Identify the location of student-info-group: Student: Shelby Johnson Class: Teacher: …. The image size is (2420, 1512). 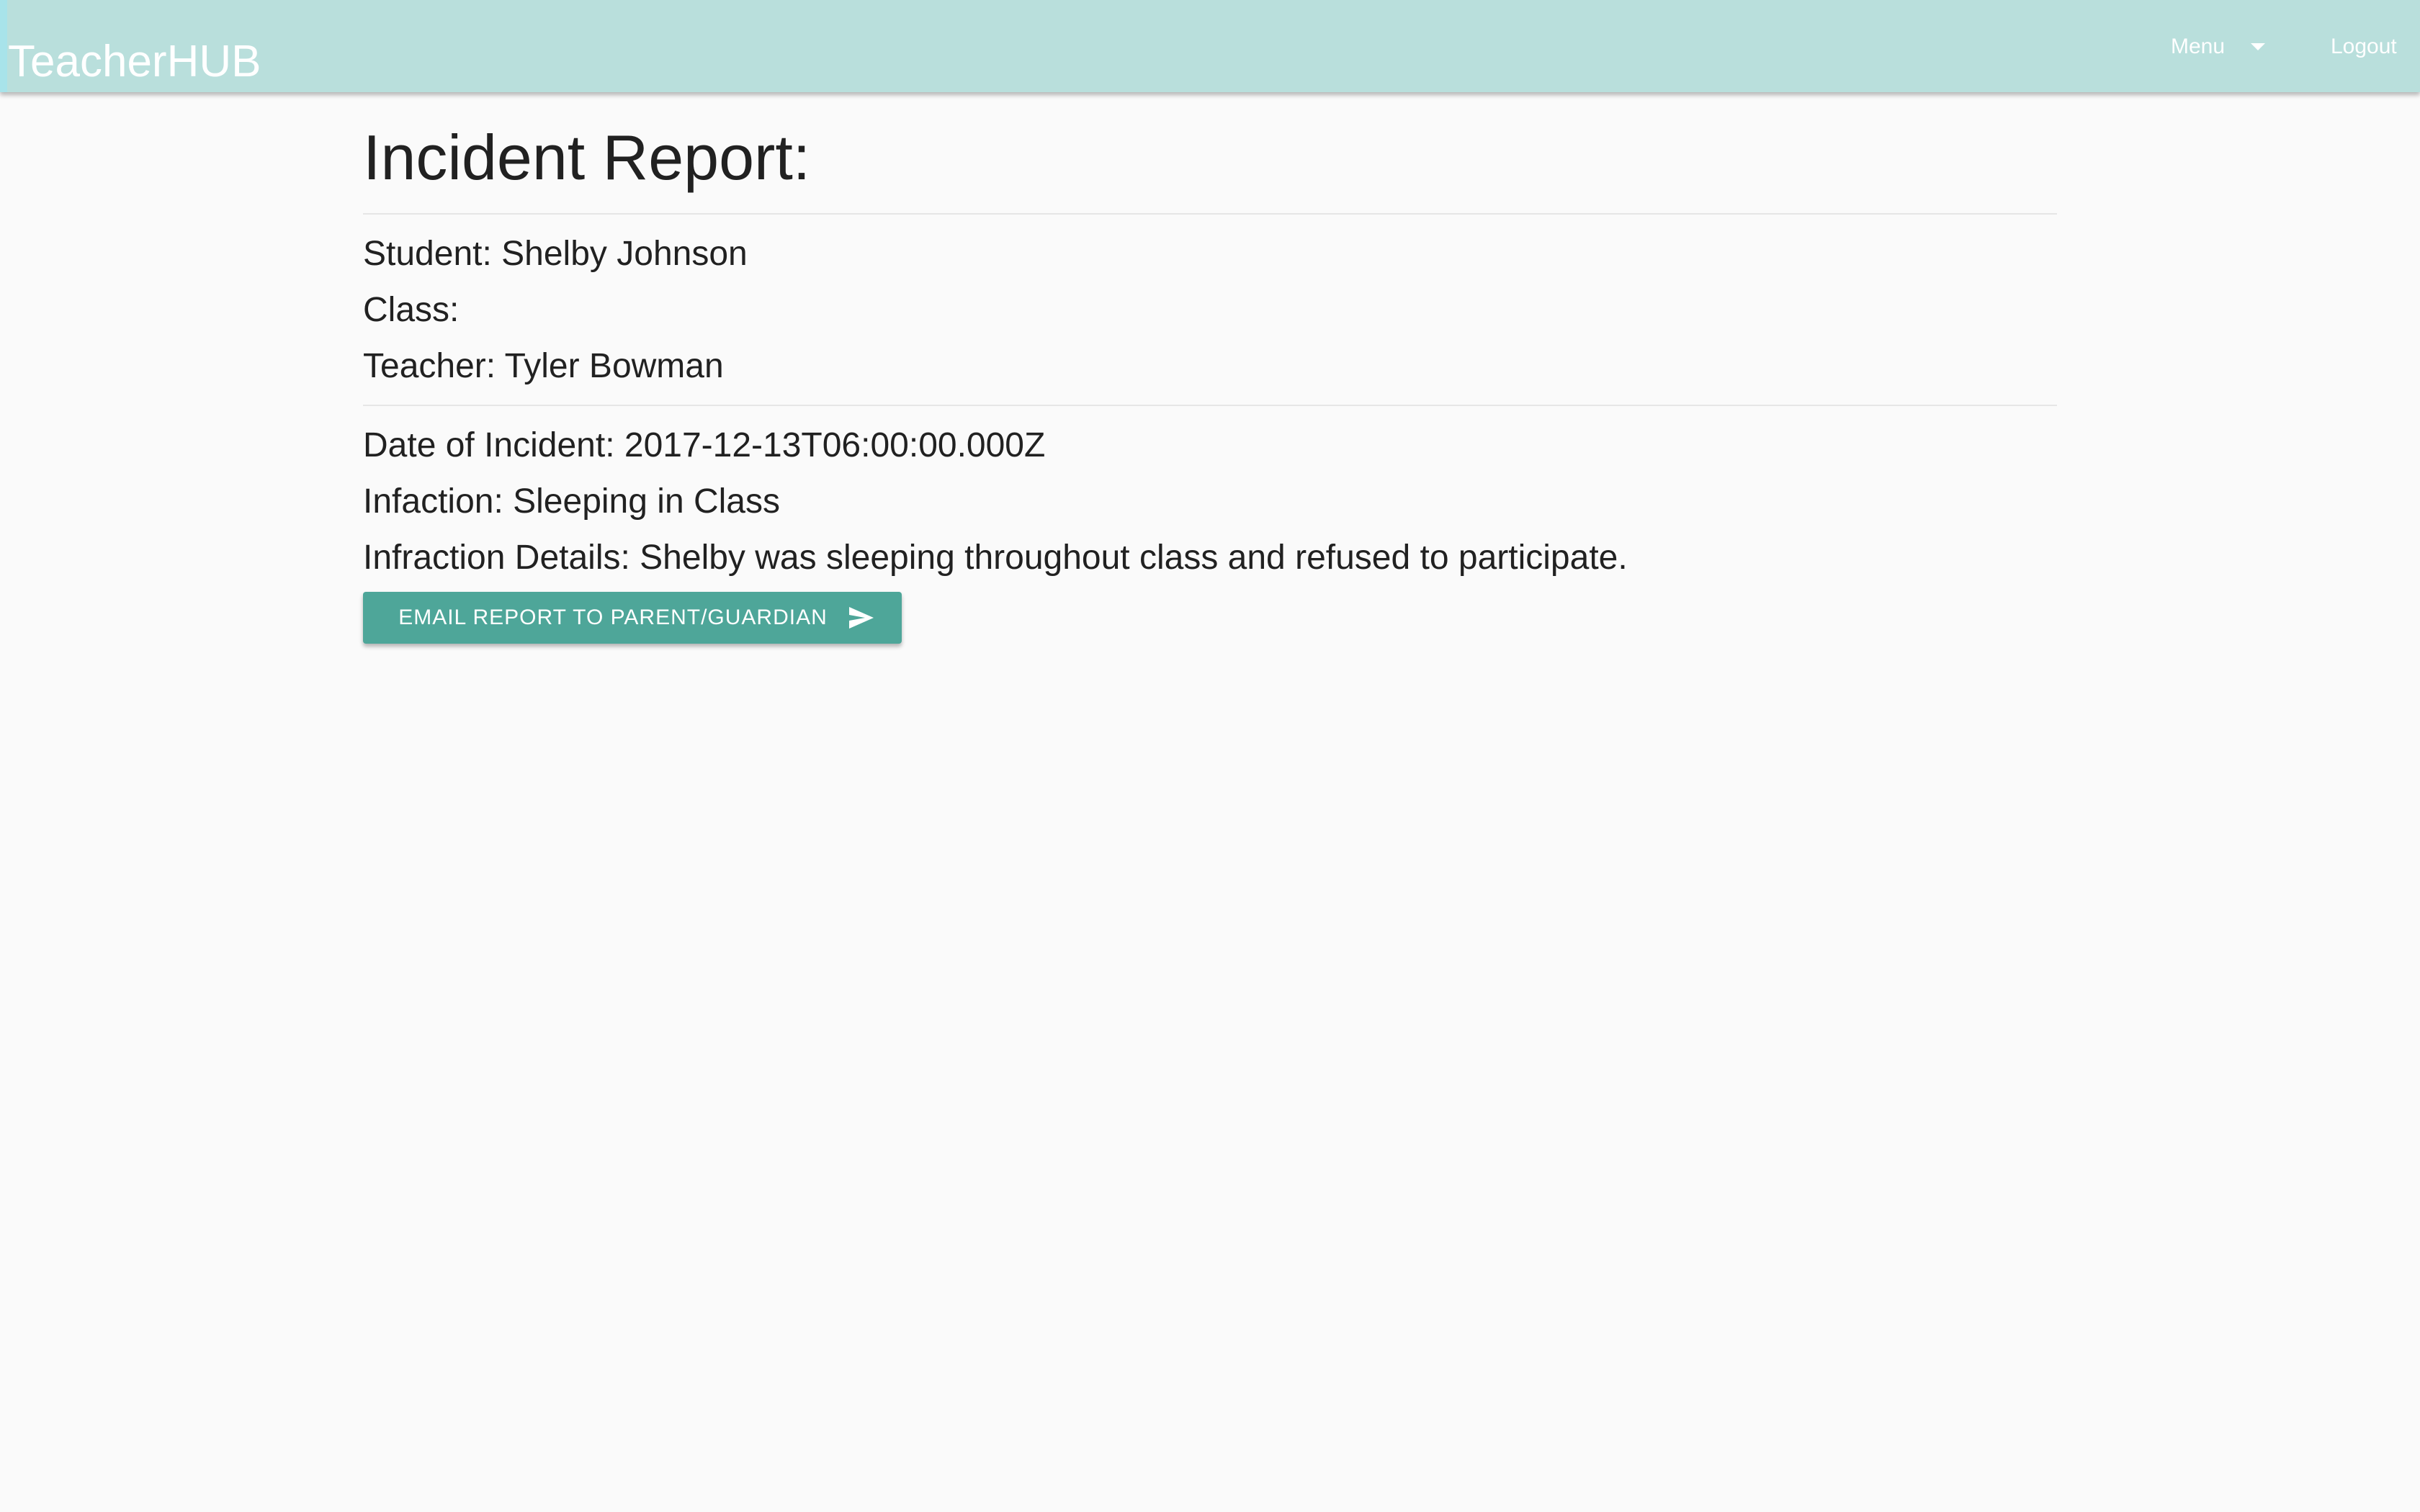
(1210, 310).